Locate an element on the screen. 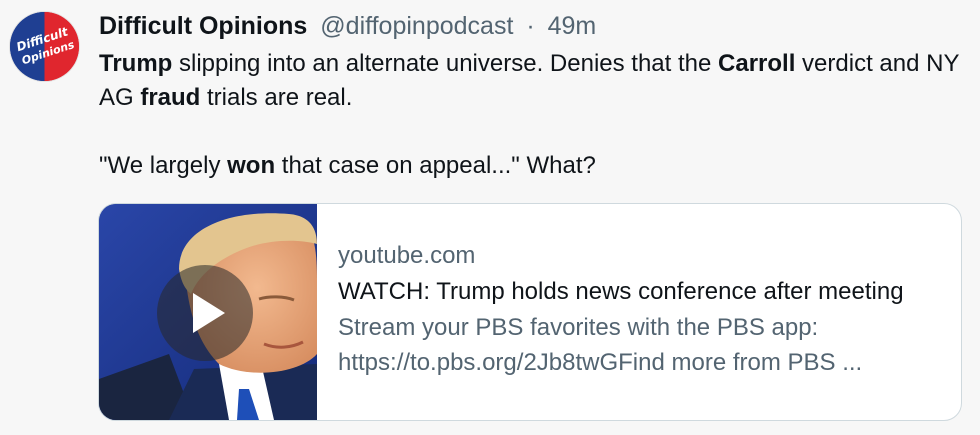  bold-text-run: fraud is located at coordinates (170, 97).